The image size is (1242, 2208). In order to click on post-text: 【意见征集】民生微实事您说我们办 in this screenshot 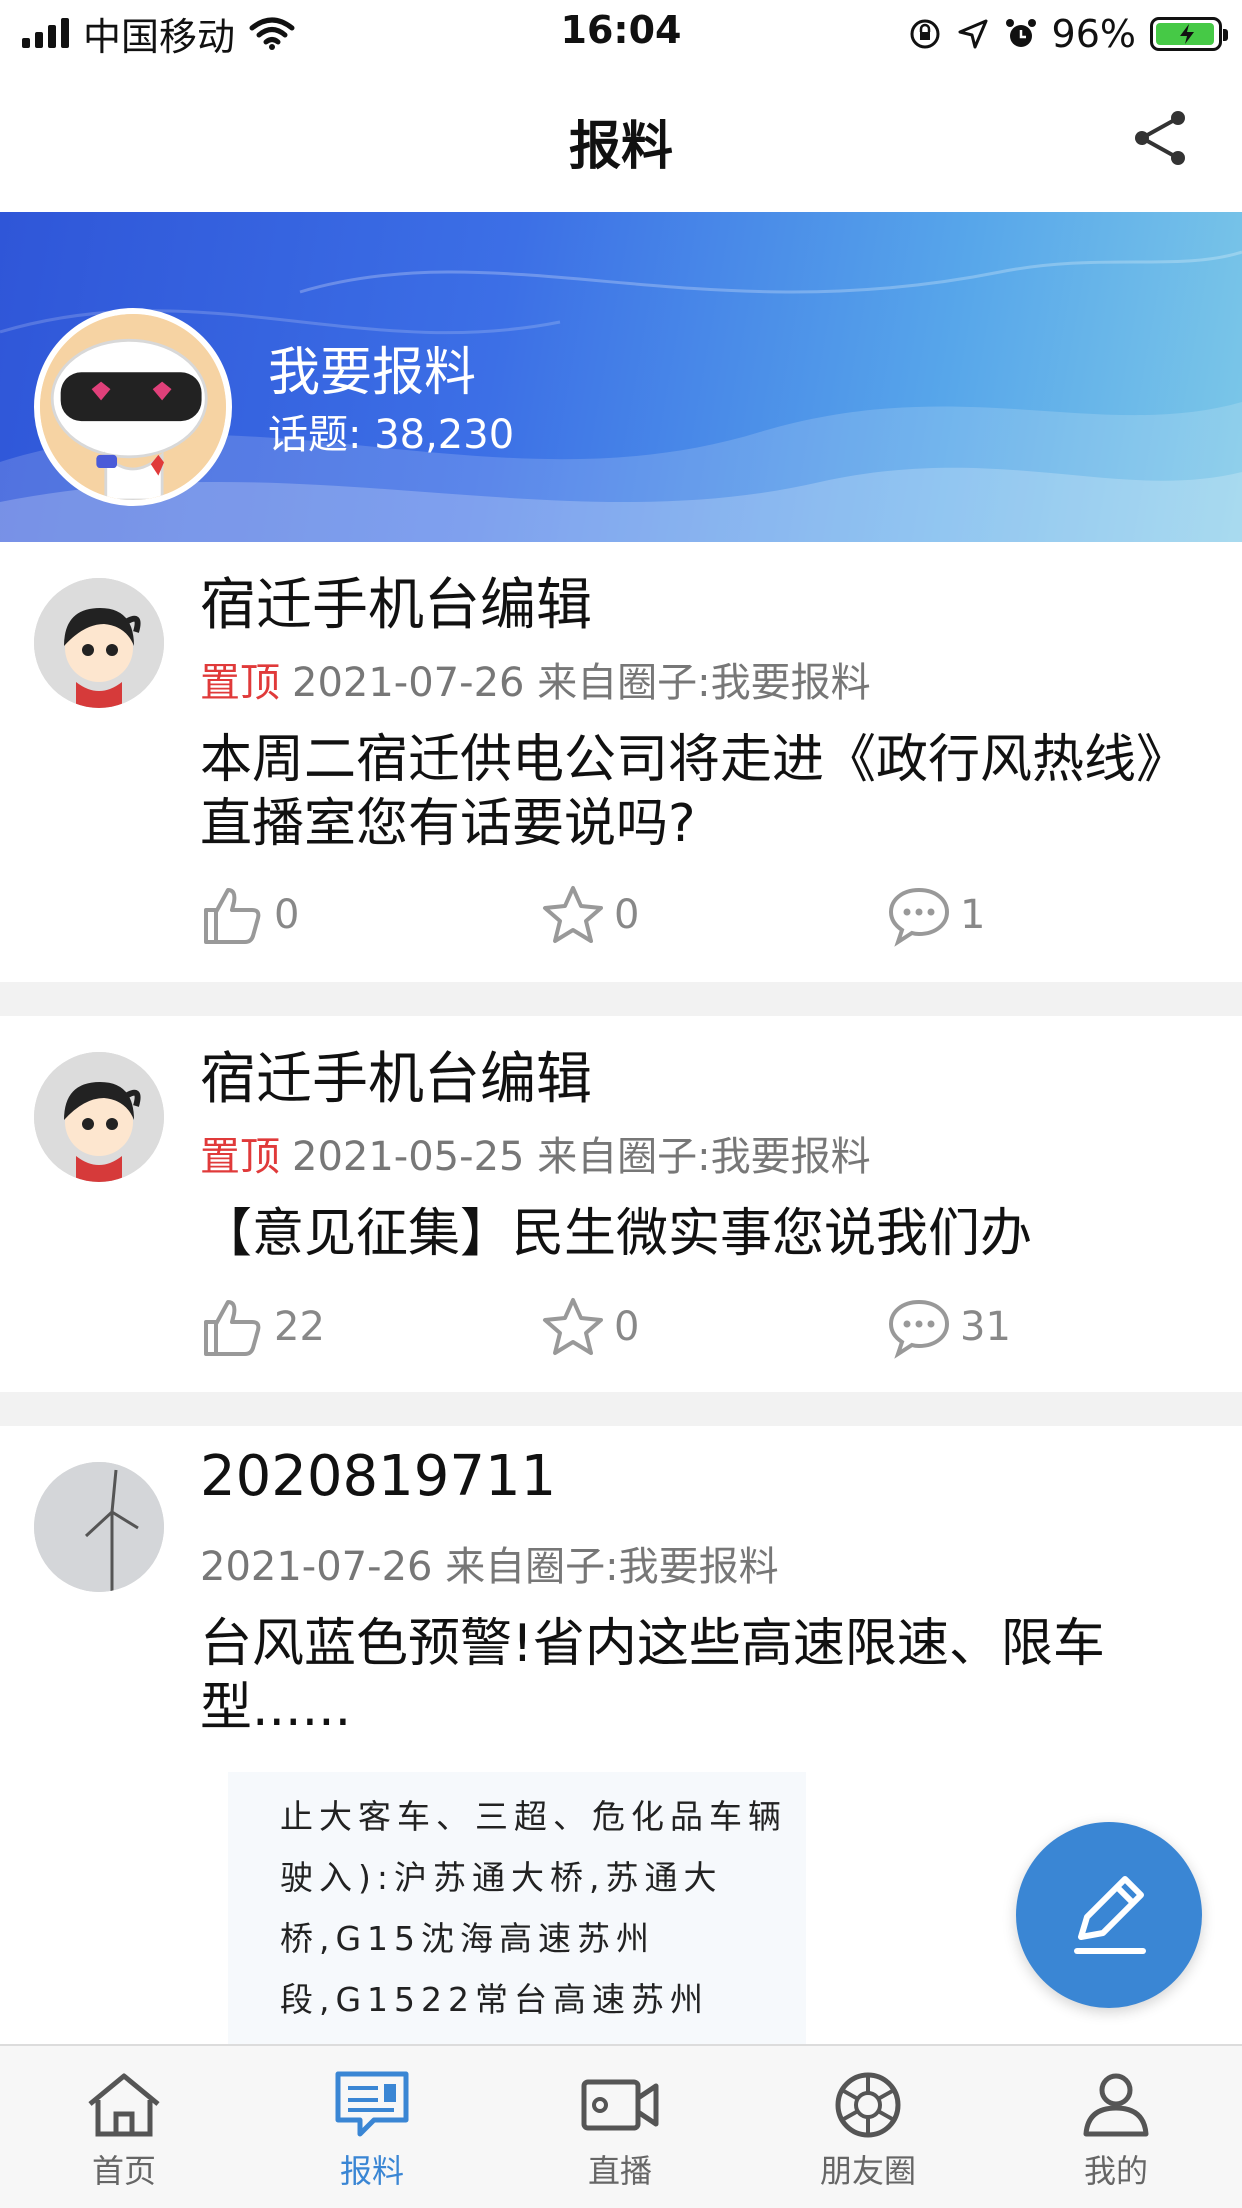, I will do `click(705, 1234)`.